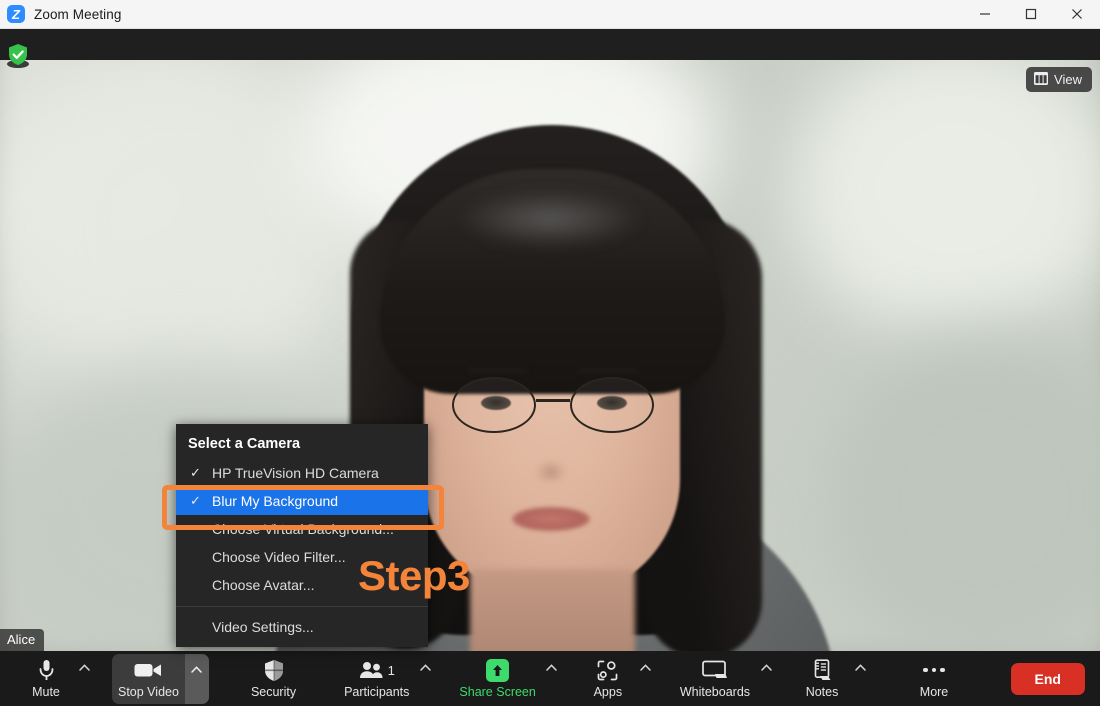  What do you see at coordinates (985, 14) in the screenshot?
I see `minimize-button` at bounding box center [985, 14].